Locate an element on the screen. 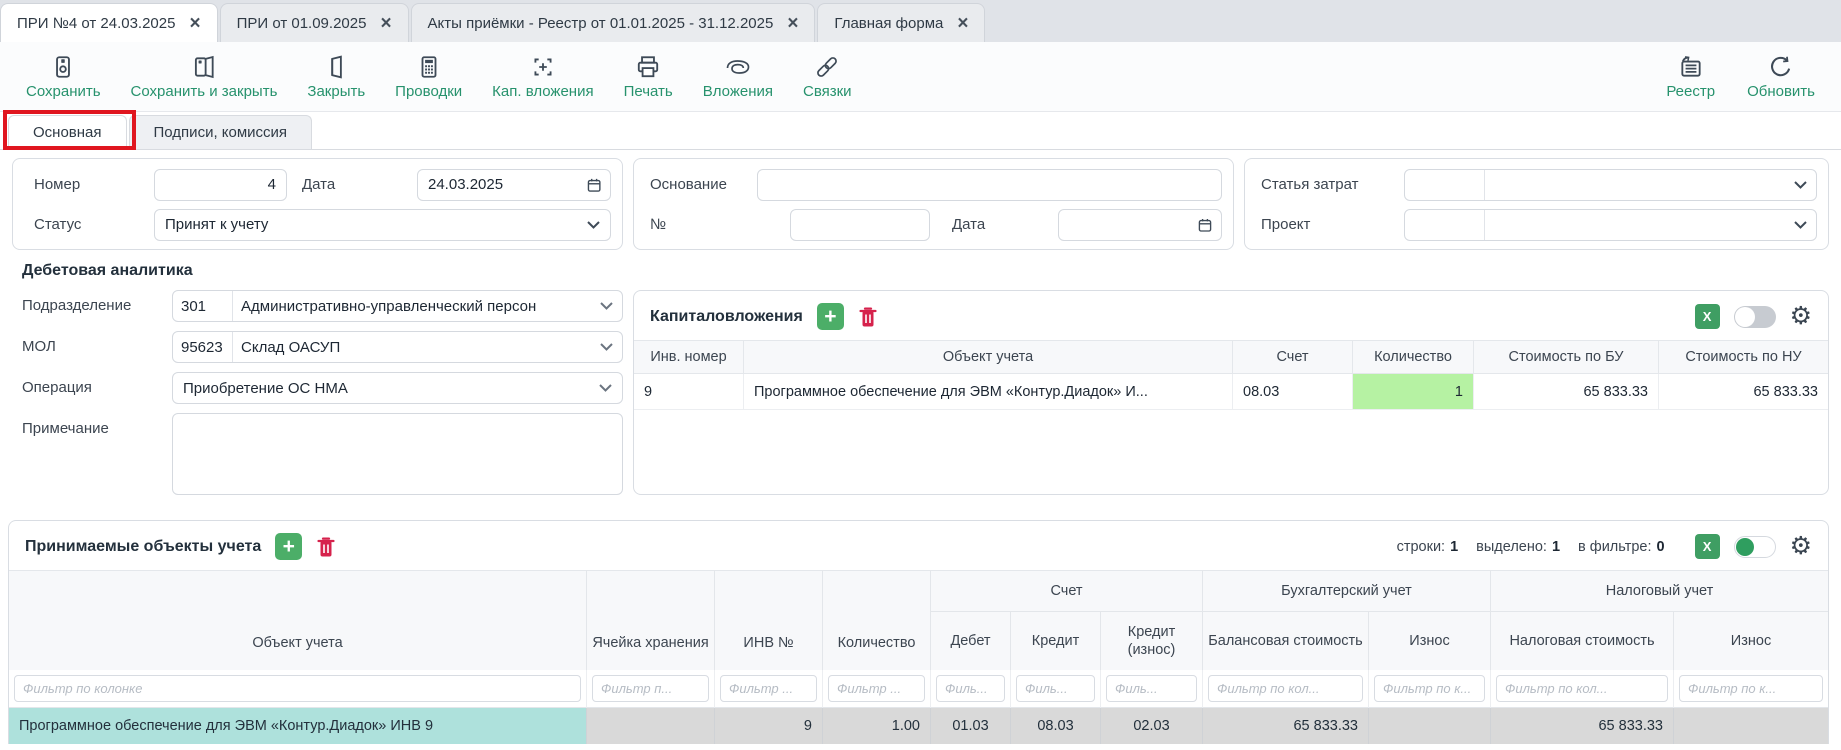 This screenshot has height=750, width=1841. row-cell-credit: 08.03 is located at coordinates (1056, 726).